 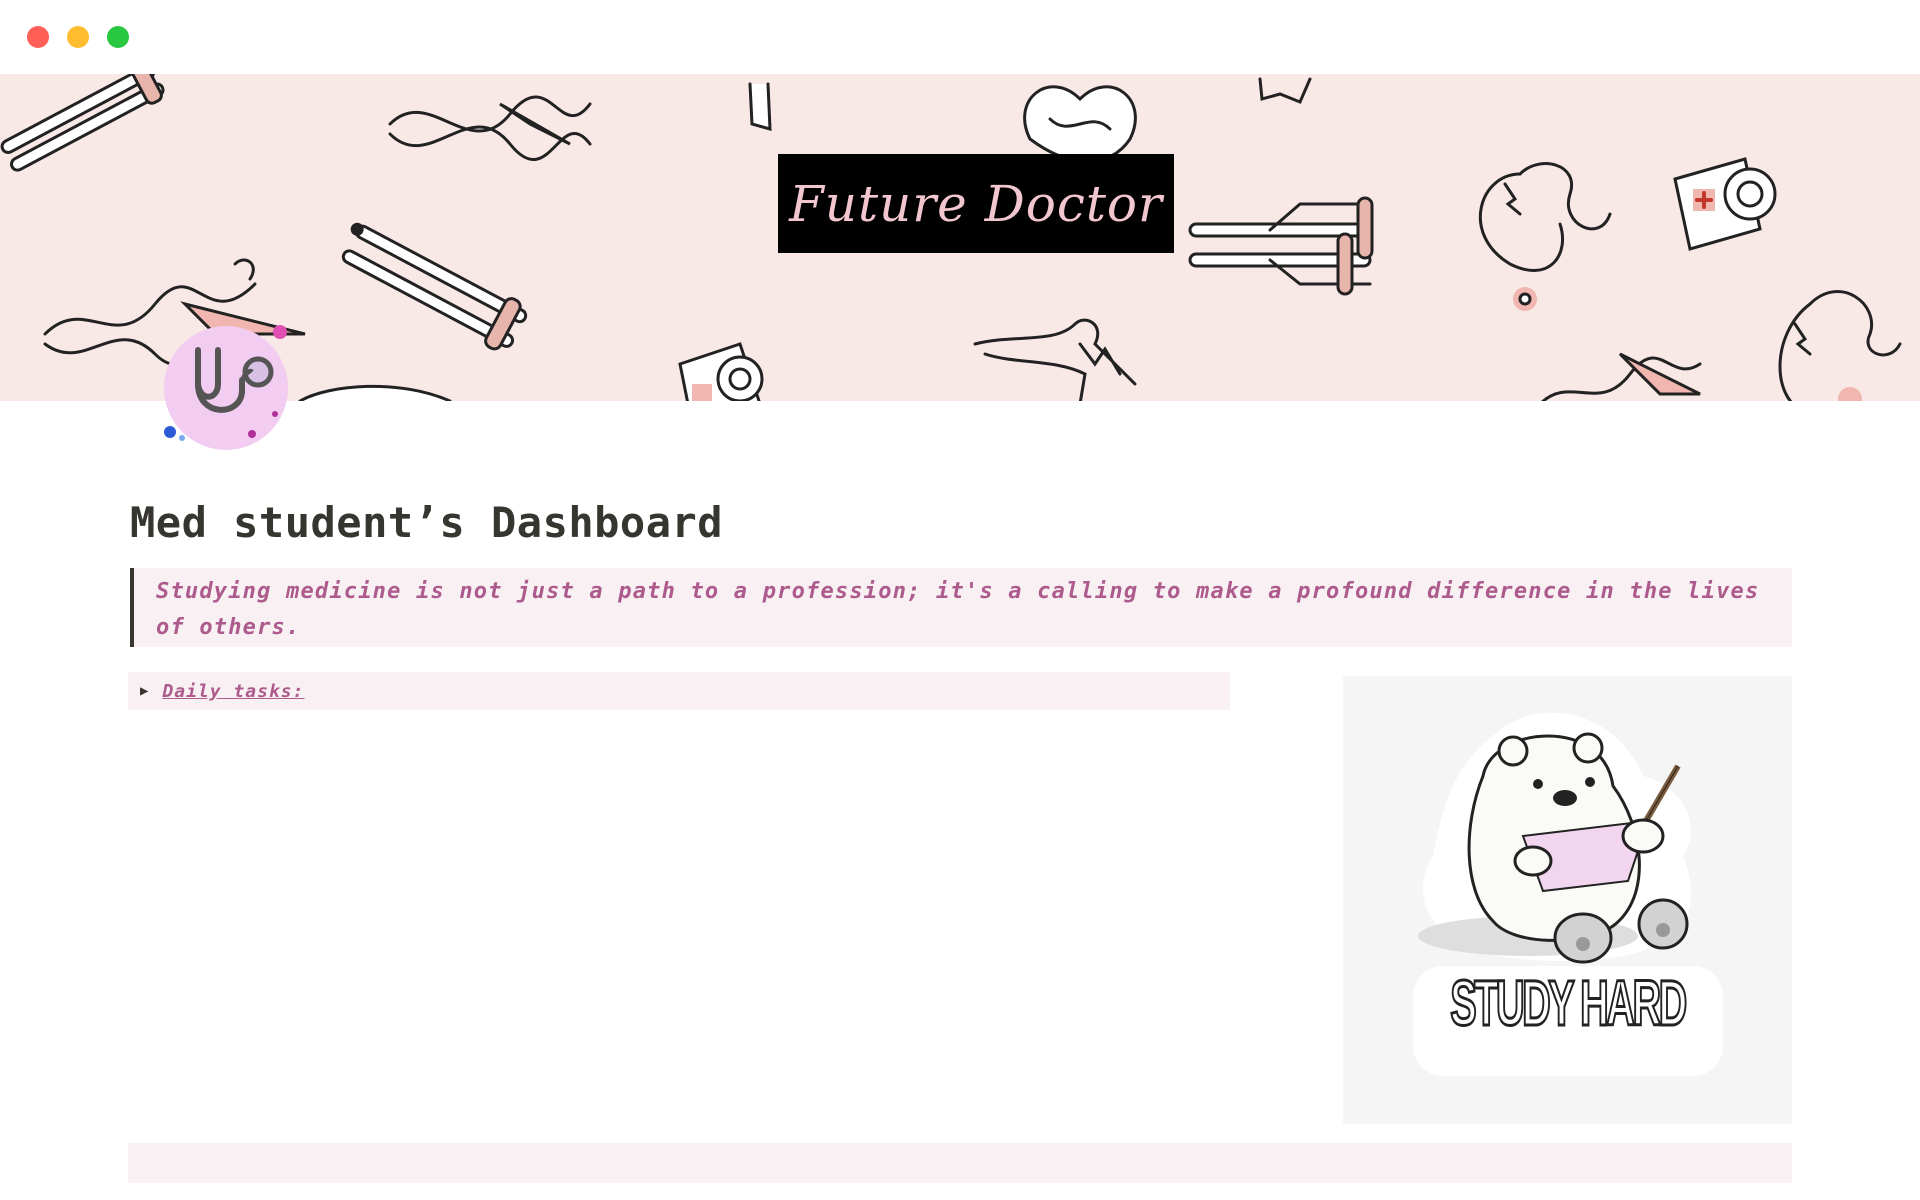 I want to click on cover-title-banner: Future Doctor, so click(x=976, y=203).